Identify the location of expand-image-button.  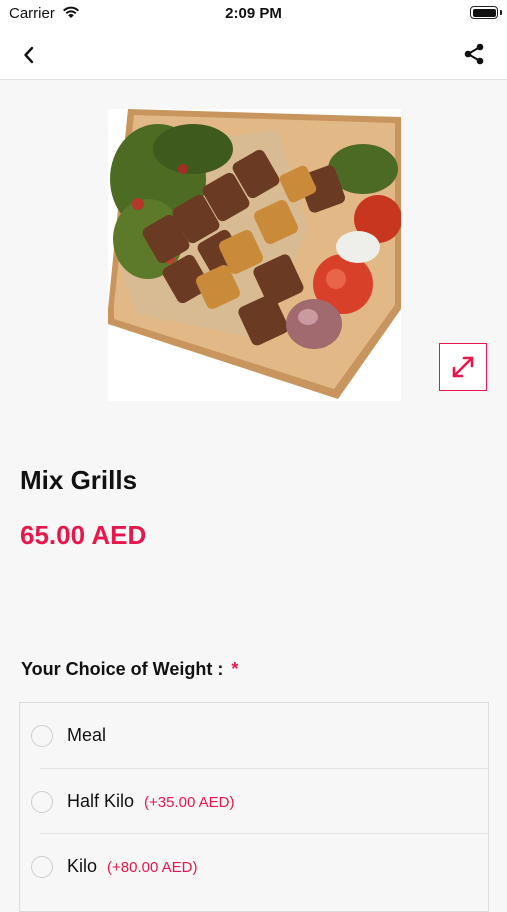
(463, 367).